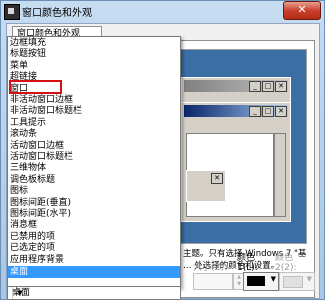 This screenshot has height=300, width=325. I want to click on highlight-box, so click(35, 87).